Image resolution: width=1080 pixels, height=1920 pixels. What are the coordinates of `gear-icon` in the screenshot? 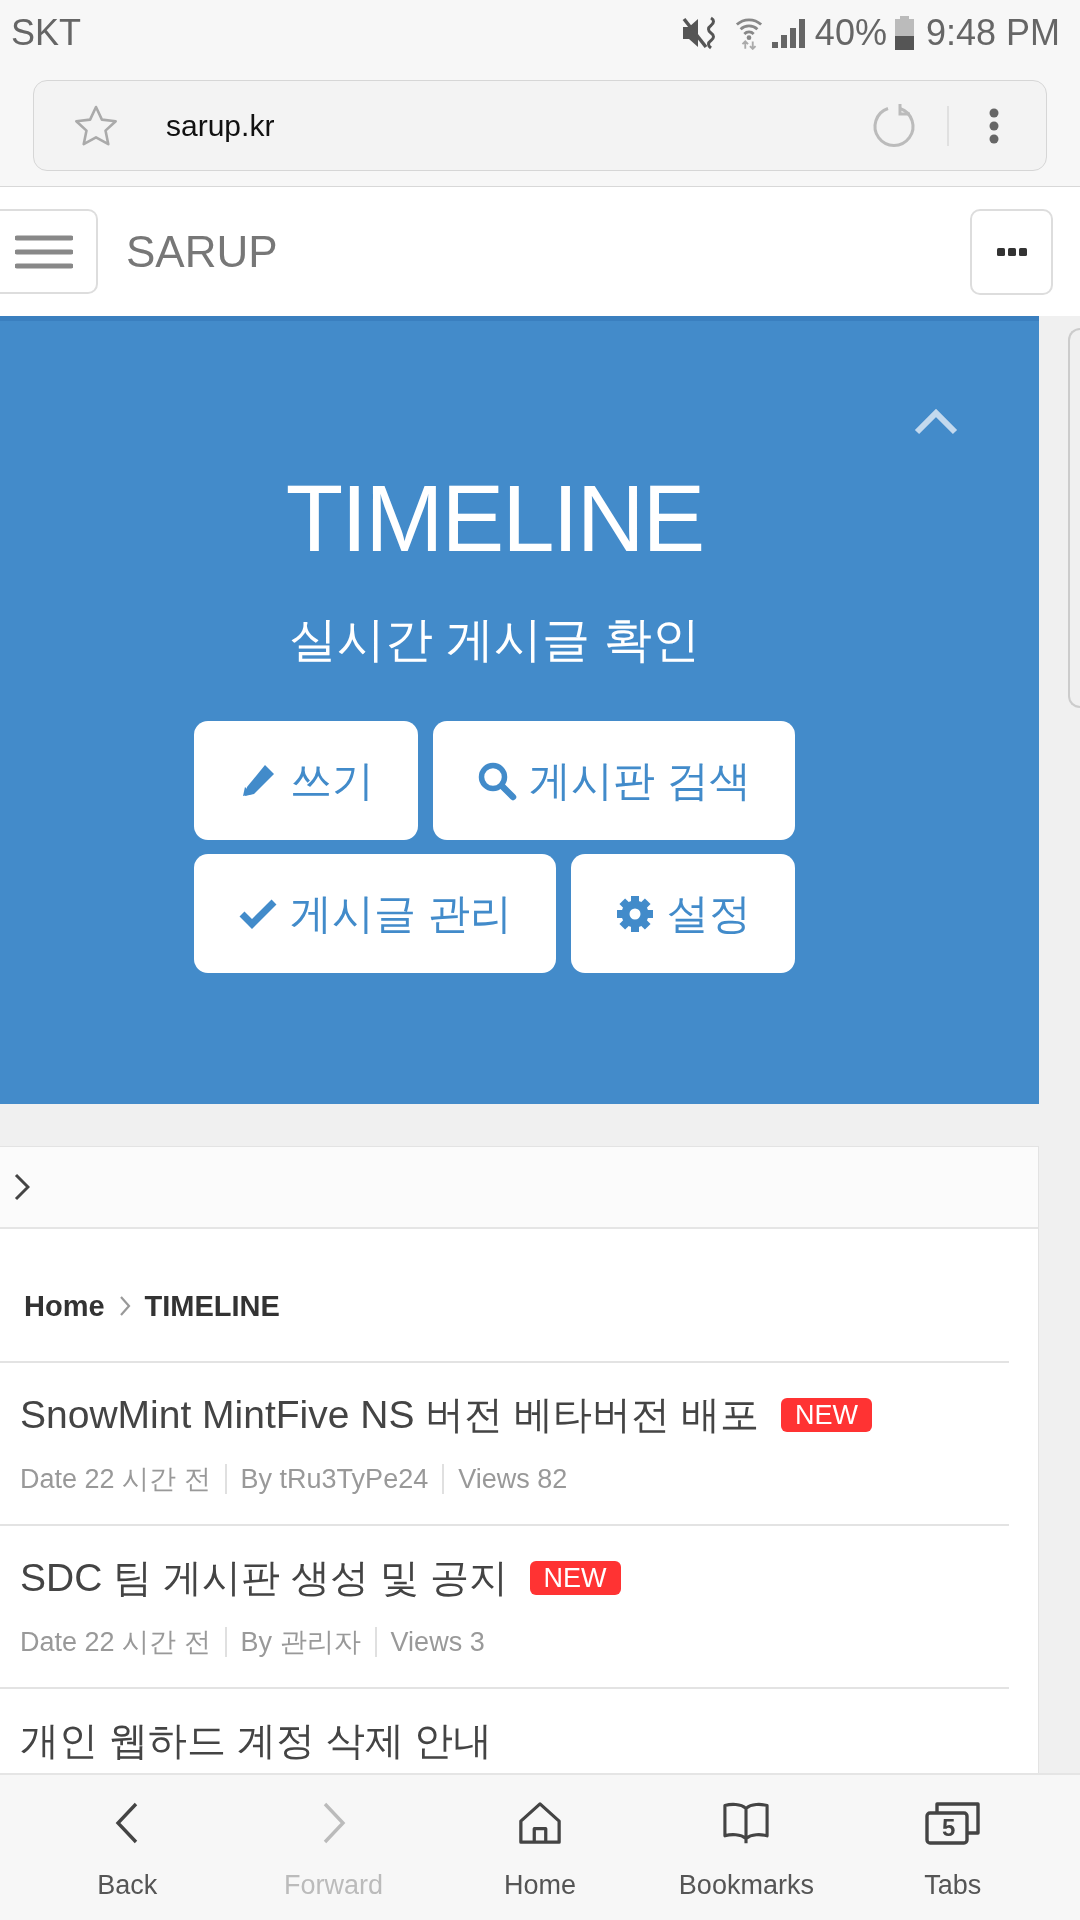 It's located at (634, 913).